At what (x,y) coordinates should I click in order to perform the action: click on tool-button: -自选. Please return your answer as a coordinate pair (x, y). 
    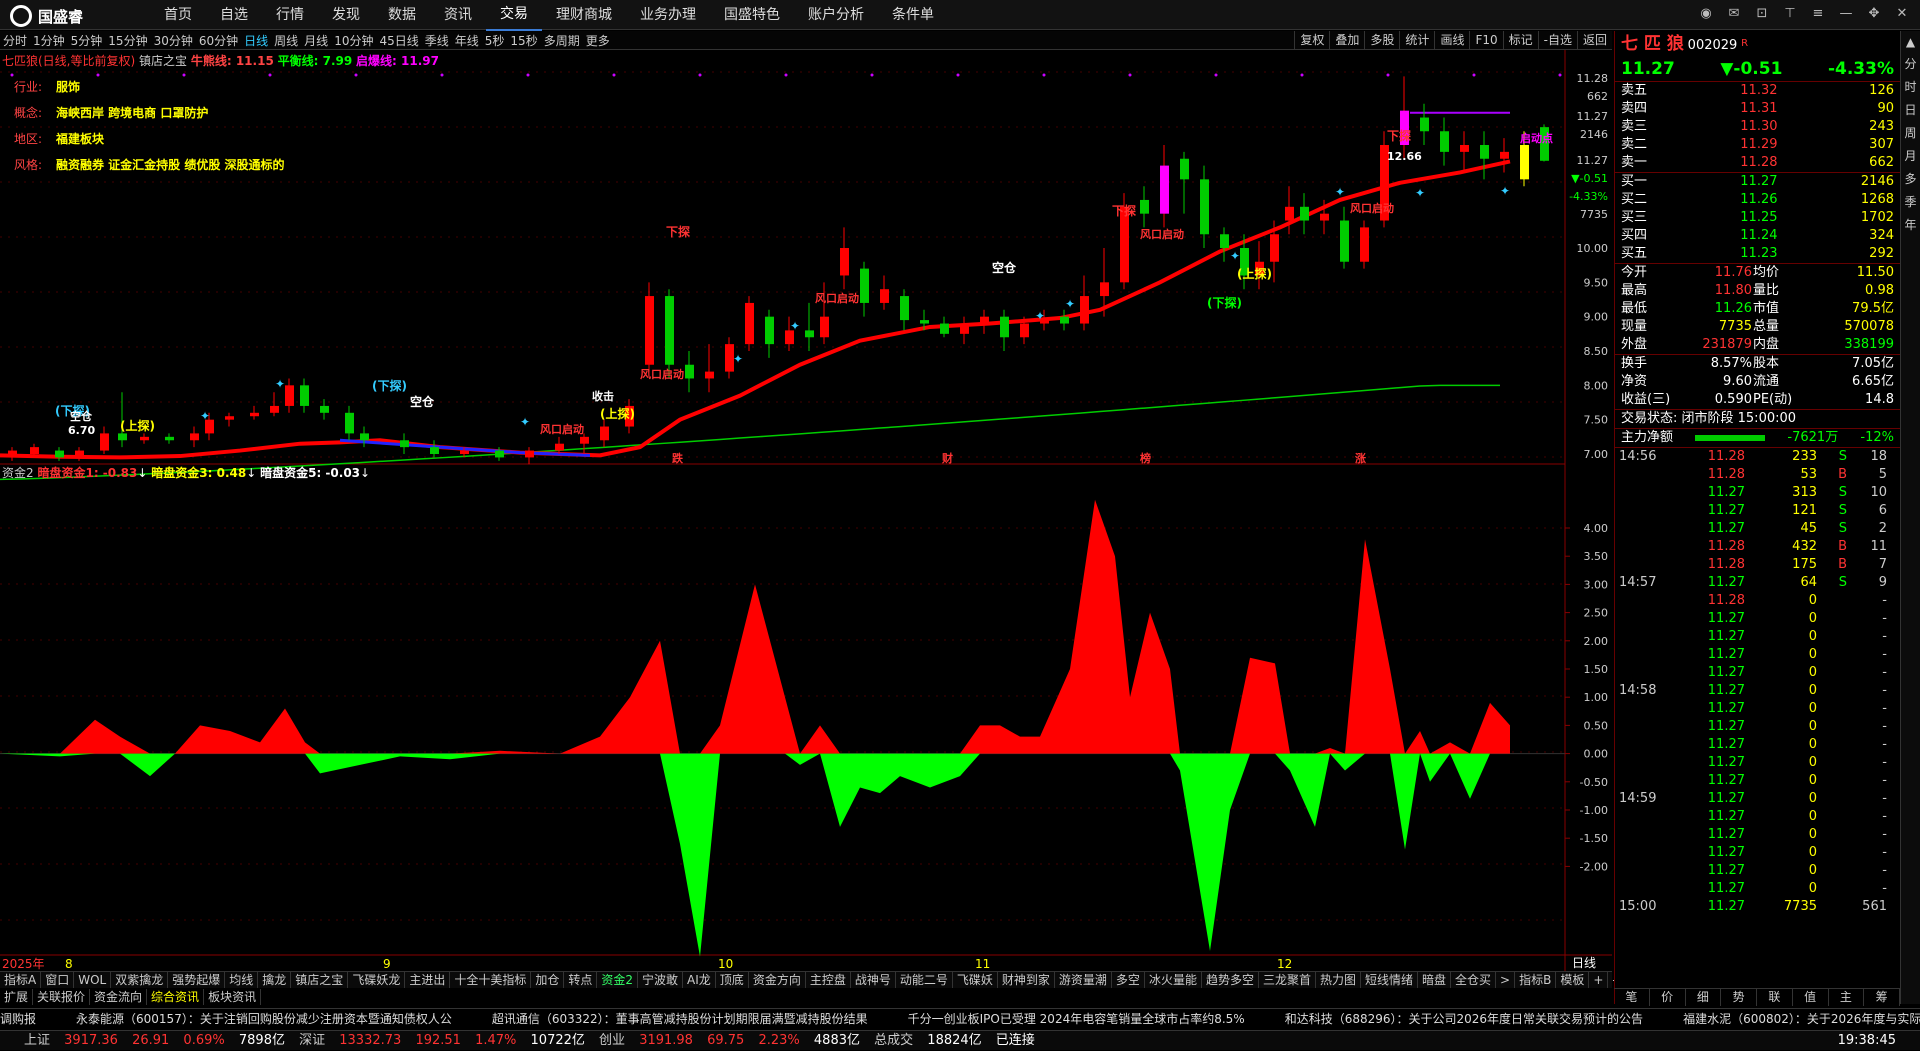
    Looking at the image, I should click on (1557, 40).